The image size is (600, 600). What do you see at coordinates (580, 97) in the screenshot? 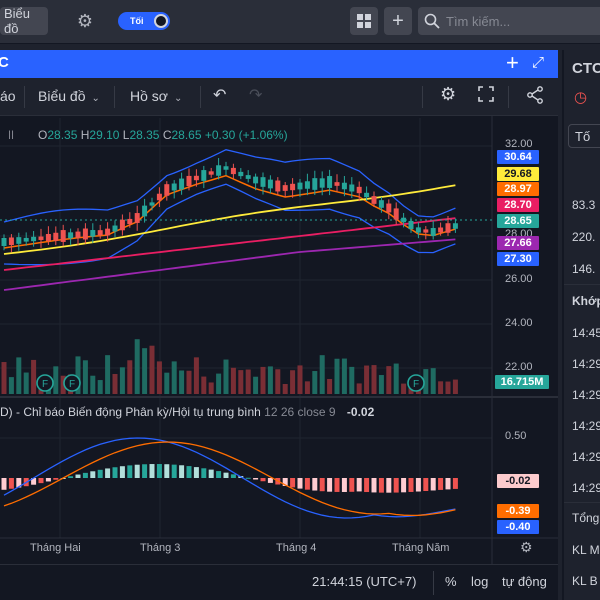
I see `alert-clock-icon: ◷` at bounding box center [580, 97].